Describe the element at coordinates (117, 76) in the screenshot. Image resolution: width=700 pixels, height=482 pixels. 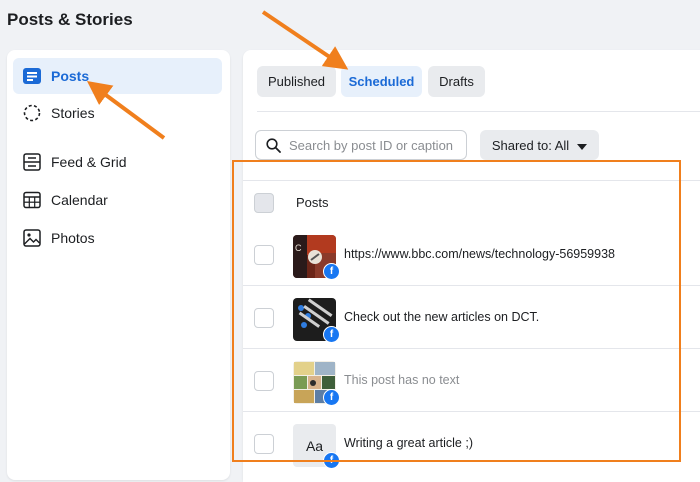
I see `sidebar-item-posts: Posts` at that location.